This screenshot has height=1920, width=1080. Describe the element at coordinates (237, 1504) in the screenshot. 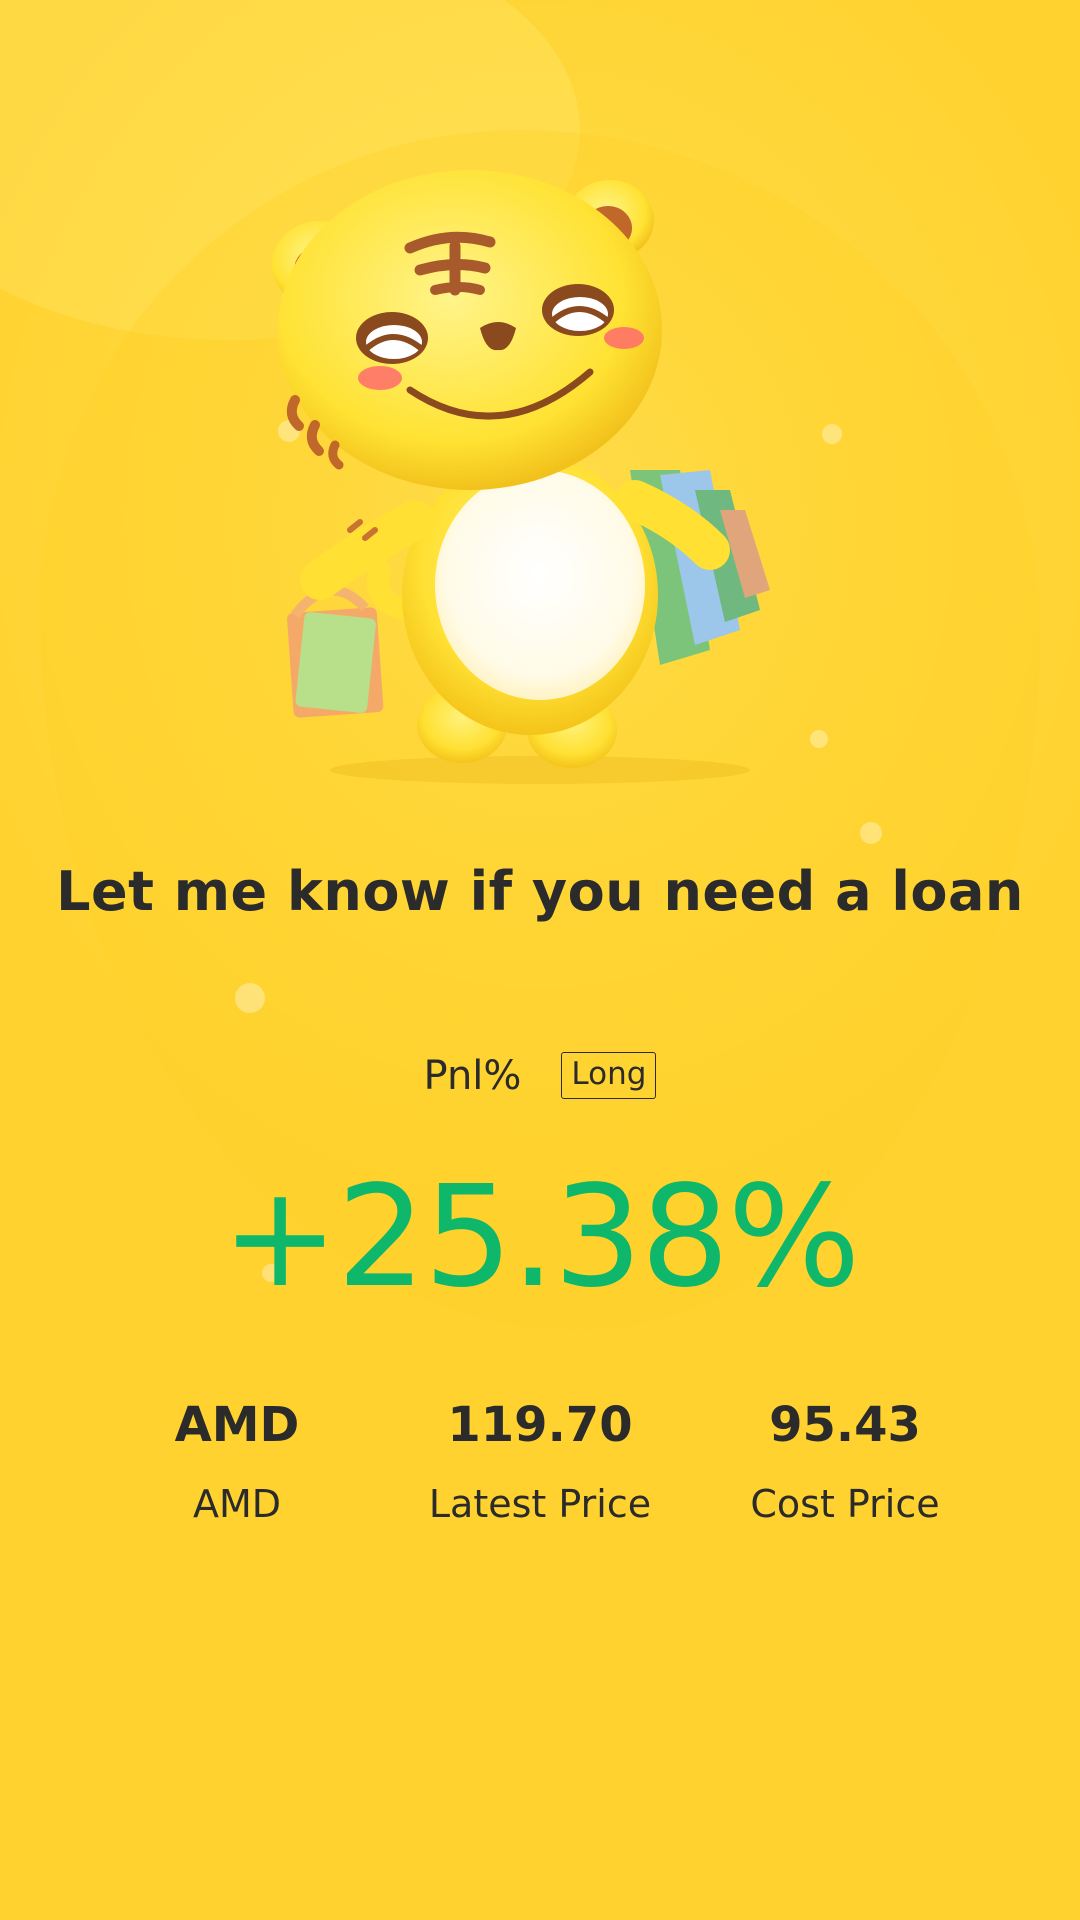

I see `symbol-label: AMD` at that location.